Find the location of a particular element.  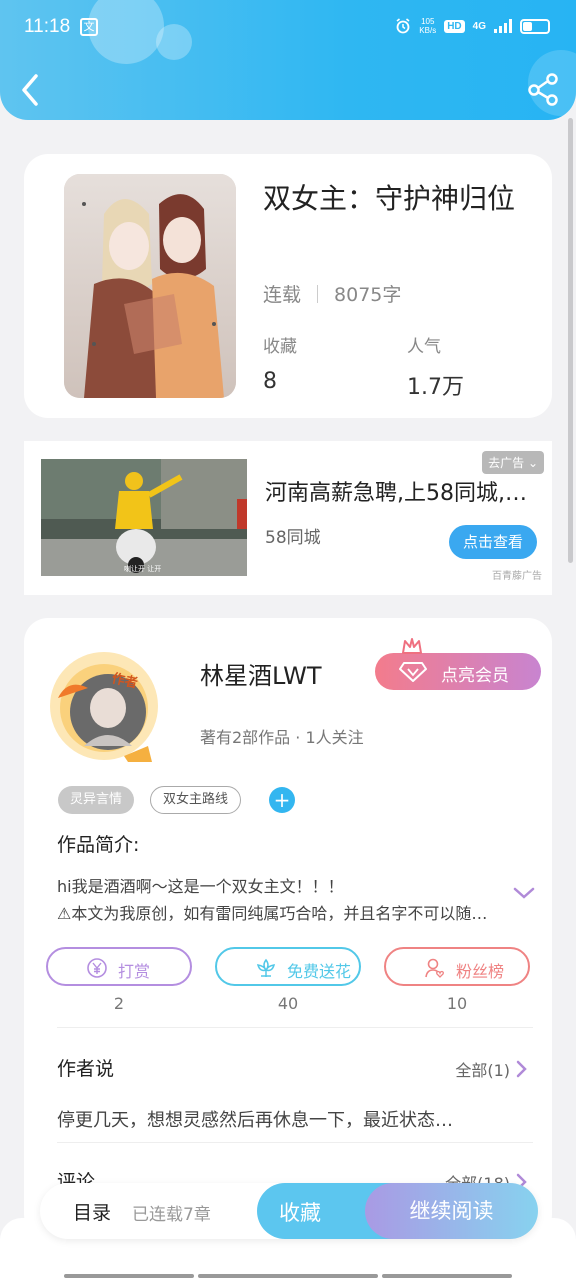

status-bar: 11:18 文 105 KB/s HD 4G is located at coordinates (288, 28).